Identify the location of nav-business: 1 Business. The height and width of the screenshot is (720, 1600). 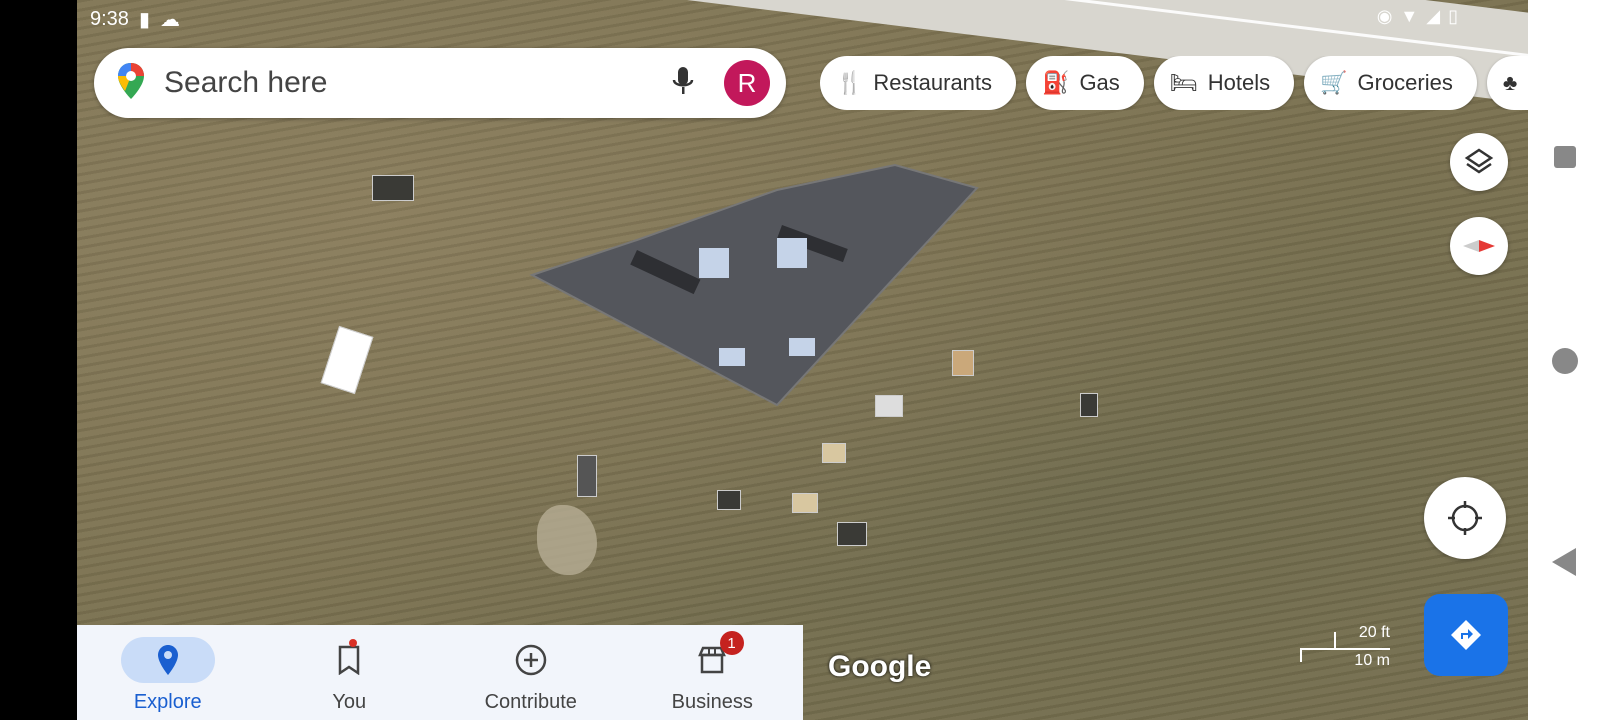
(713, 672).